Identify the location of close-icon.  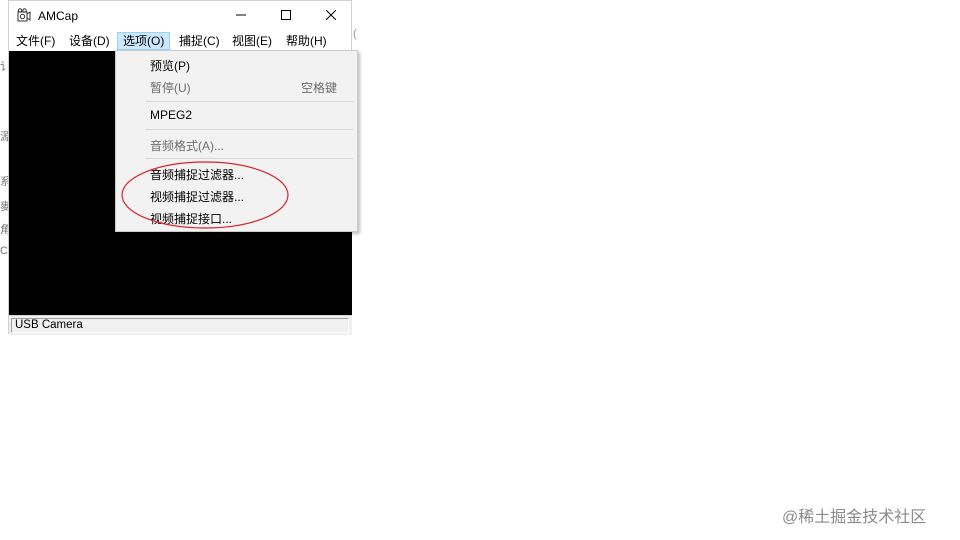
(330, 16).